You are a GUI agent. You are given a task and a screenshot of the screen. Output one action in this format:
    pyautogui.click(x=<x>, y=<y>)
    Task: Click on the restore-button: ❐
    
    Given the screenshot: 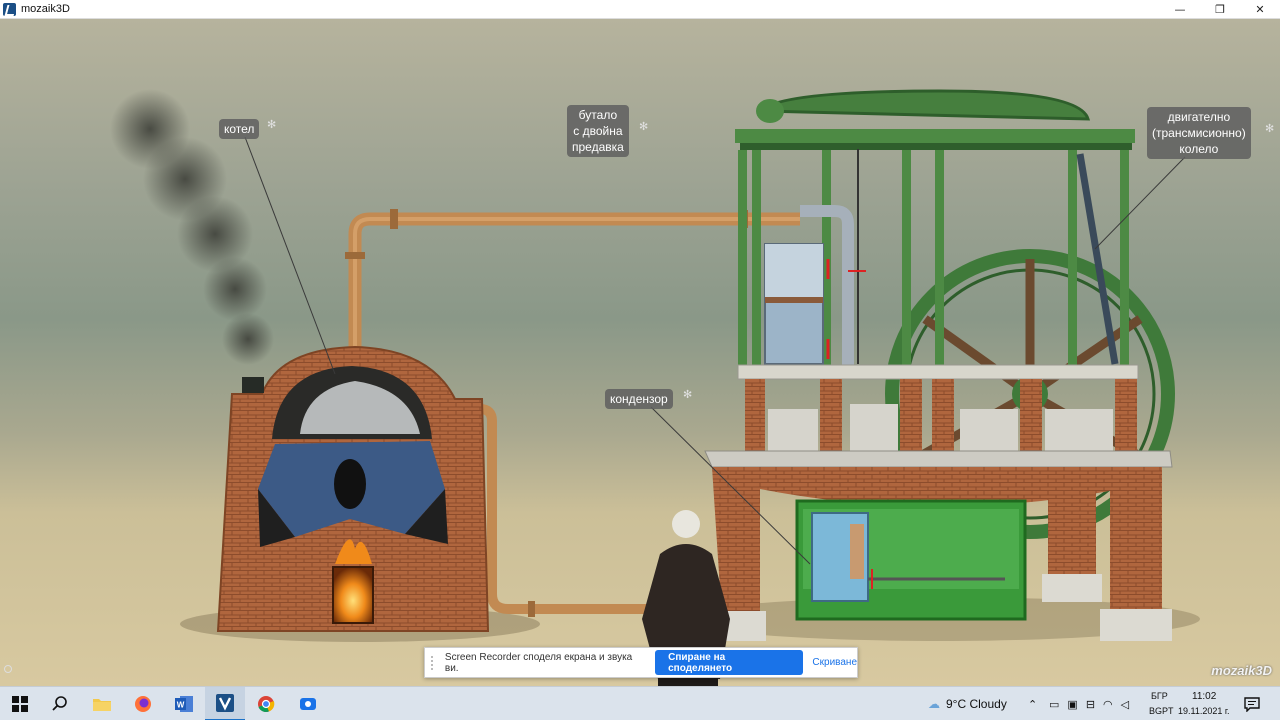 What is the action you would take?
    pyautogui.click(x=1220, y=9)
    